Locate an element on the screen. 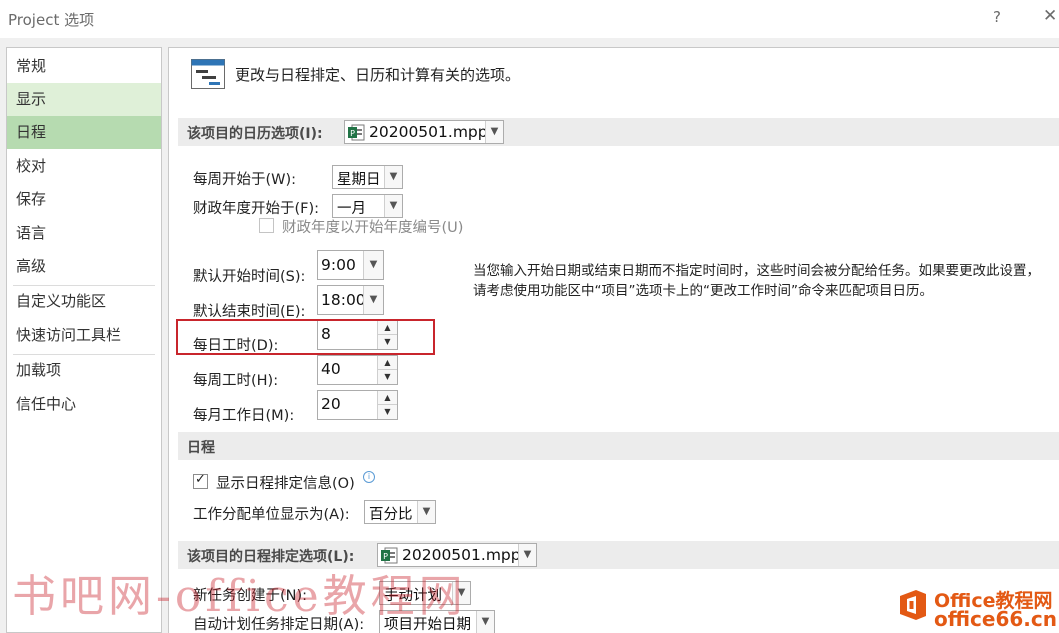  calendar-options-title: 该项目的日历选项(I): is located at coordinates (255, 134).